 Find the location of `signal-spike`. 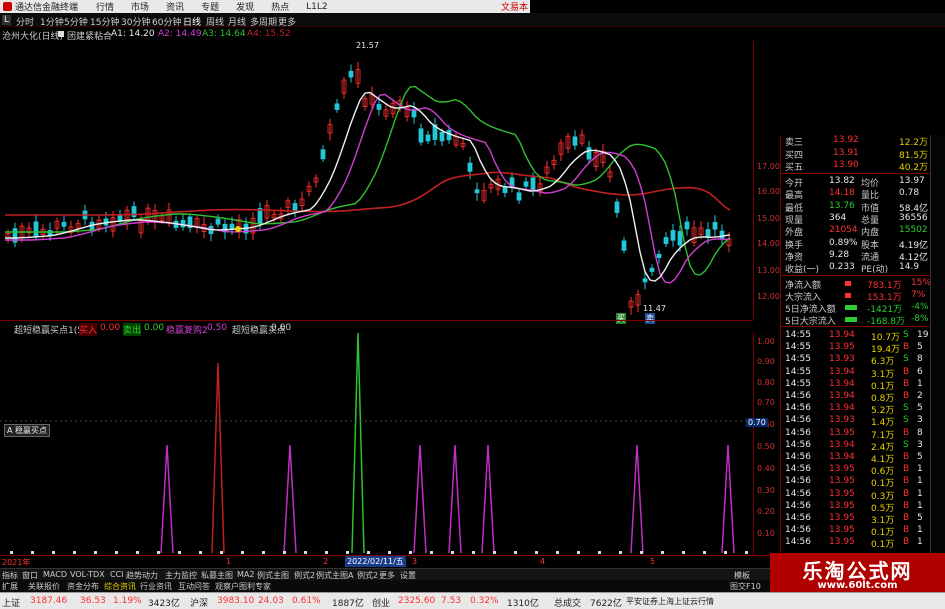

signal-spike is located at coordinates (488, 499).